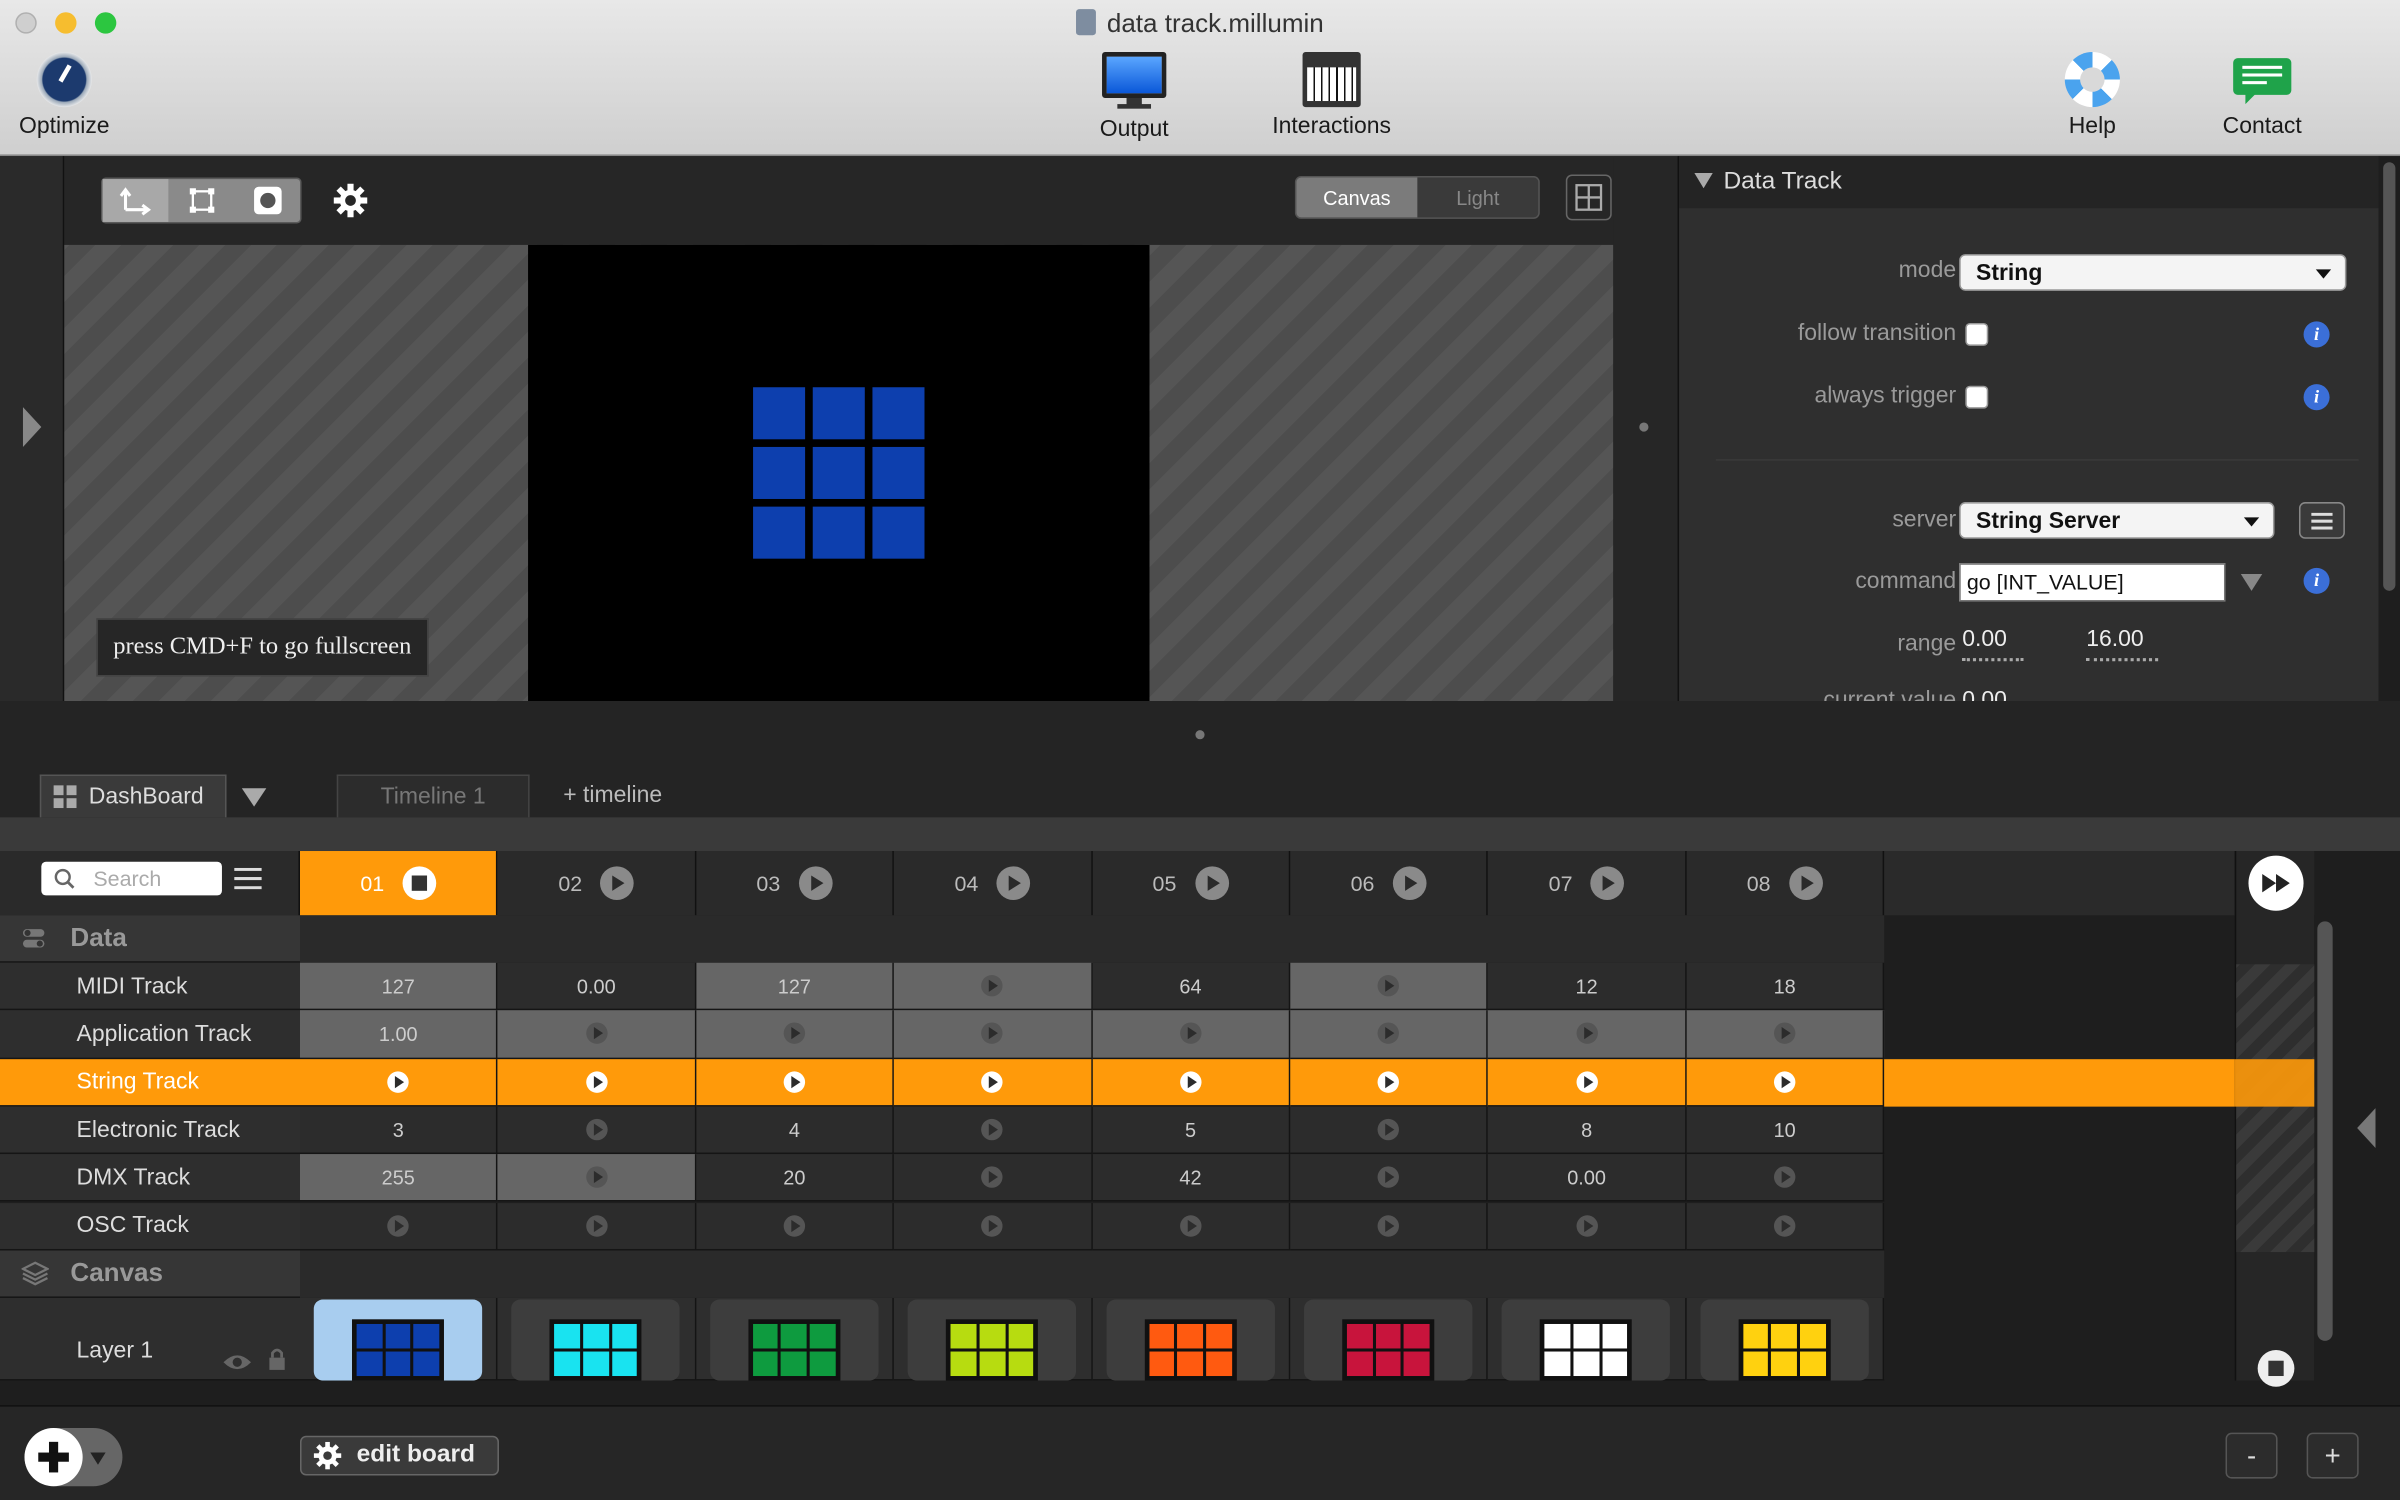 The width and height of the screenshot is (2400, 1500). What do you see at coordinates (795, 1130) in the screenshot?
I see `track-cell: 4` at bounding box center [795, 1130].